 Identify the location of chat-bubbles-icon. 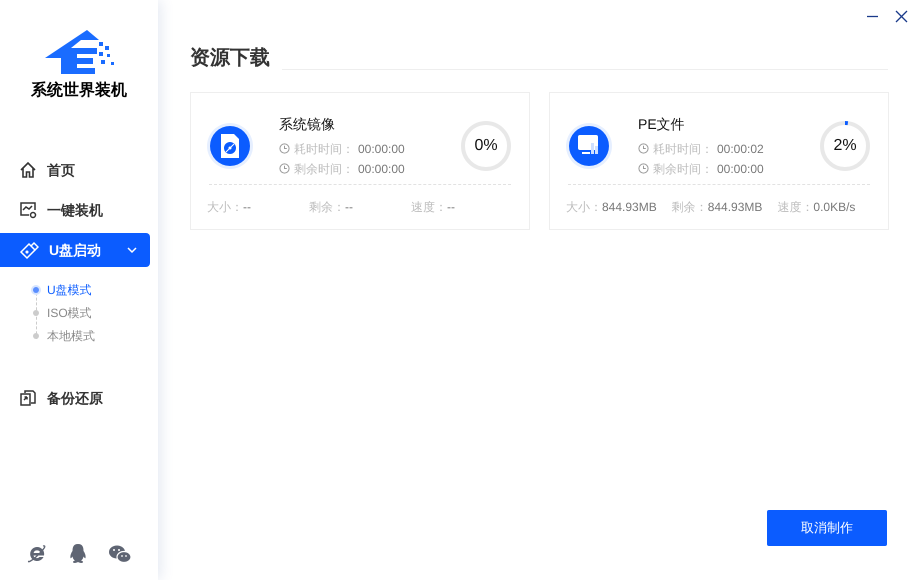
(120, 554).